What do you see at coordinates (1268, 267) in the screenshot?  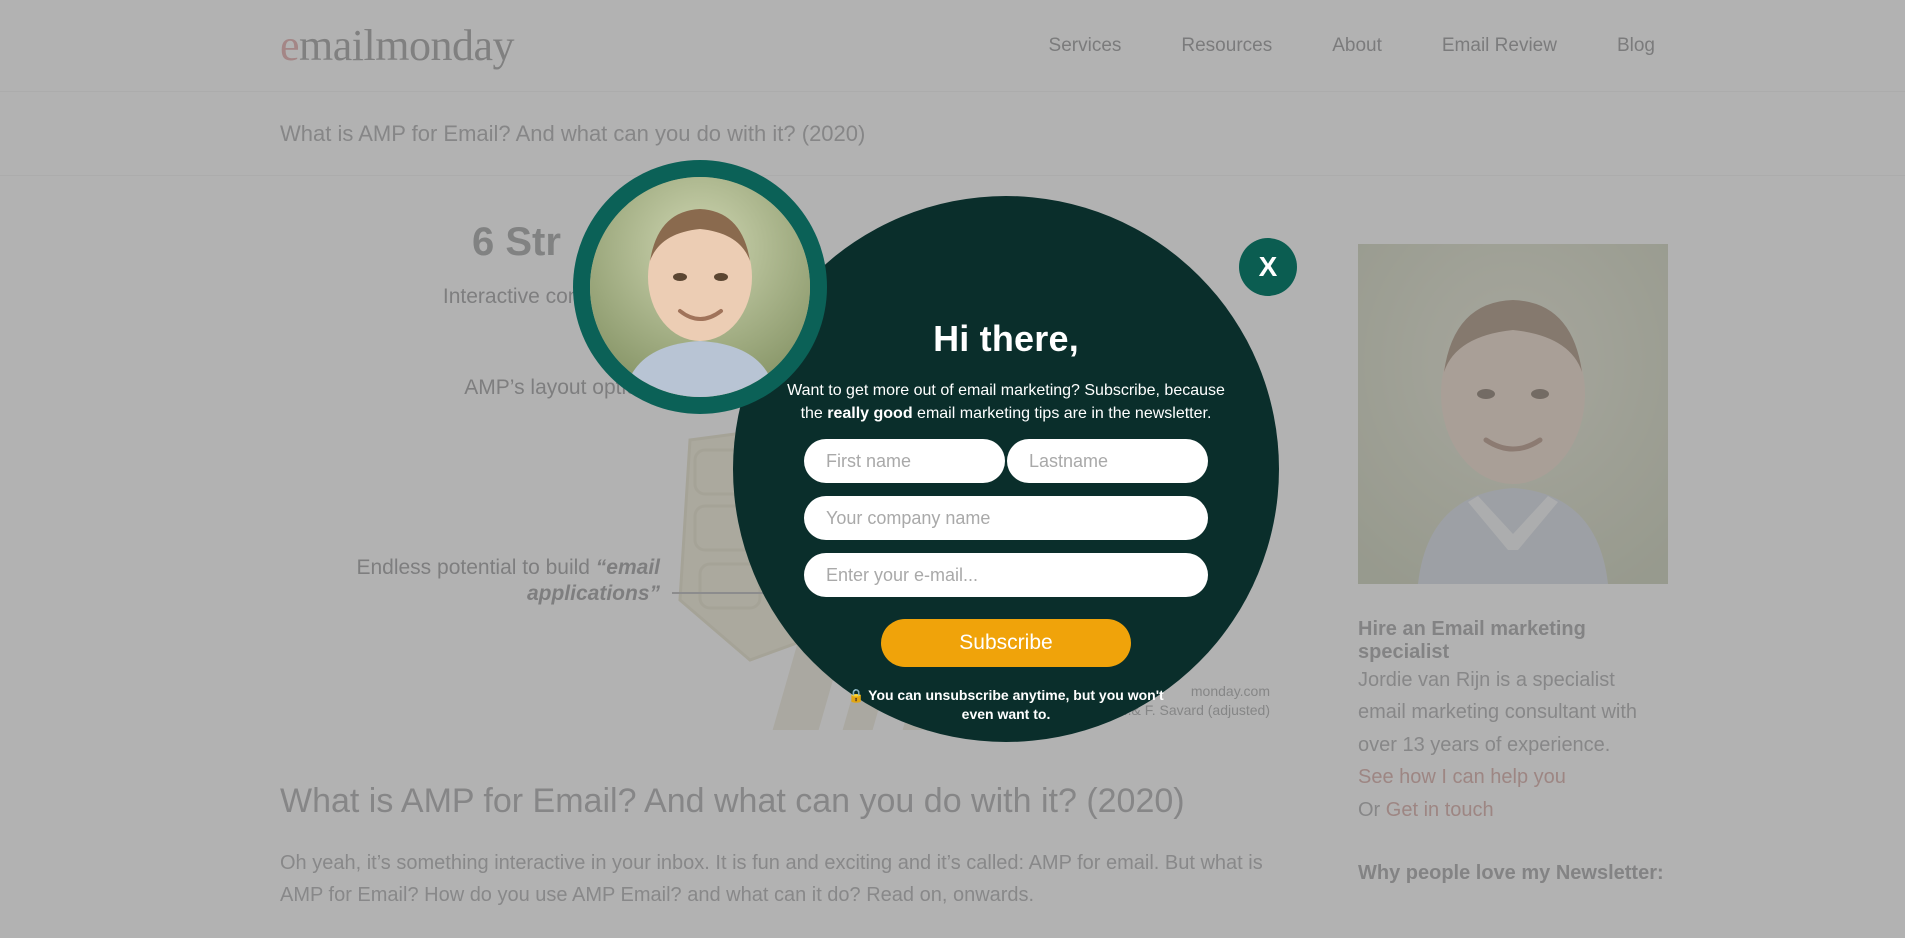 I see `close-icon: X` at bounding box center [1268, 267].